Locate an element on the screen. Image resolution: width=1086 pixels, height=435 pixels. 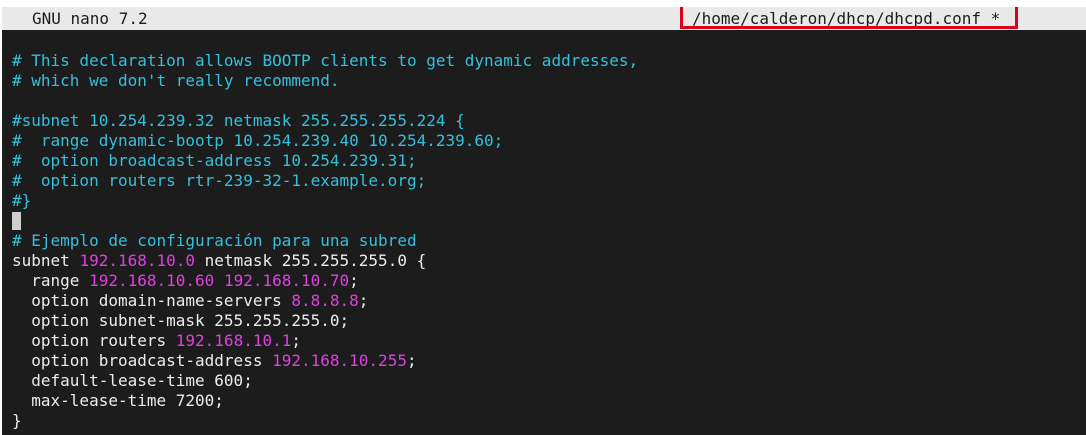
comment-text: #} is located at coordinates (22, 200).